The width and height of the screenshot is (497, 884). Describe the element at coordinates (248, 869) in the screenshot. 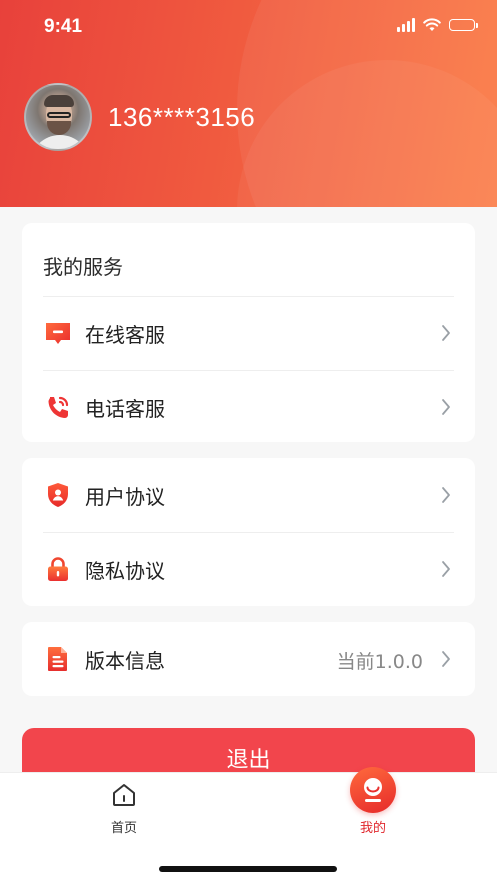

I see `home-indicator` at that location.